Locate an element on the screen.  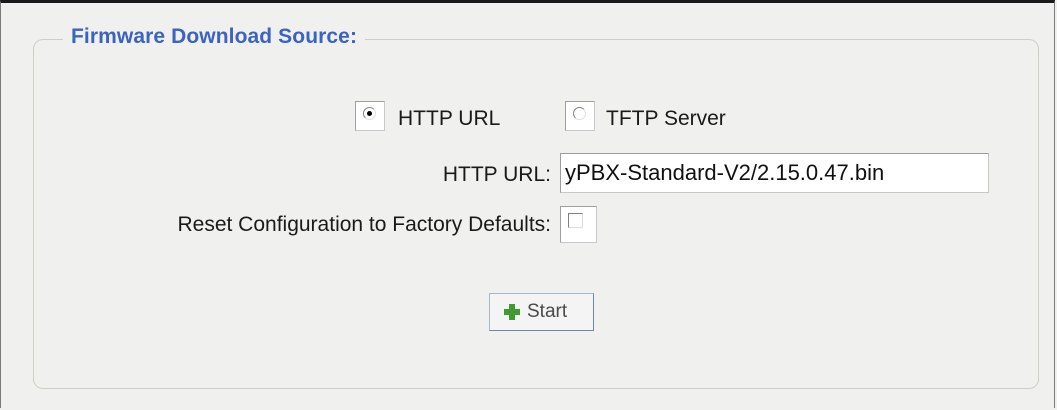
radio-selected-dot-icon is located at coordinates (369, 113).